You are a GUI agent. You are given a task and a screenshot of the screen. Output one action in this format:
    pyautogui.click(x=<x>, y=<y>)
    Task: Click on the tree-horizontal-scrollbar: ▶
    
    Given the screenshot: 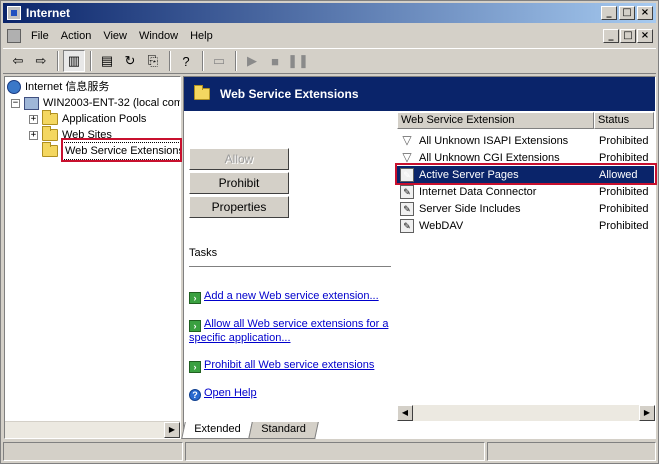 What is the action you would take?
    pyautogui.click(x=92, y=429)
    